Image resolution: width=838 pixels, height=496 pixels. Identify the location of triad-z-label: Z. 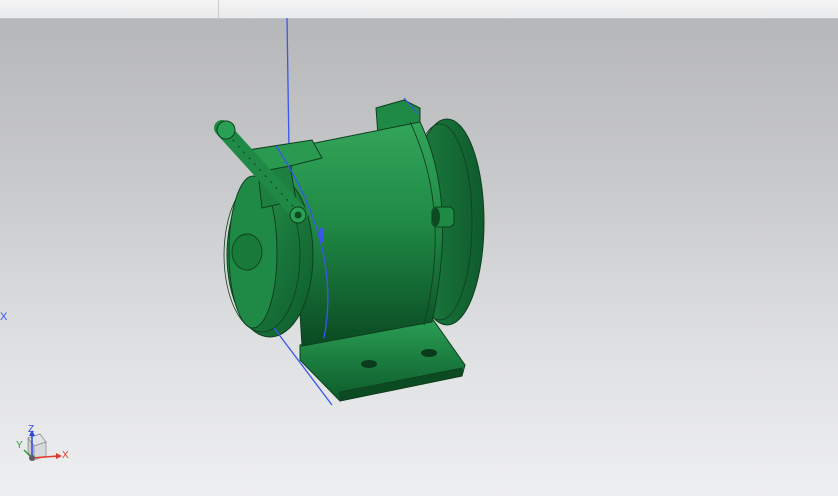
(31, 429).